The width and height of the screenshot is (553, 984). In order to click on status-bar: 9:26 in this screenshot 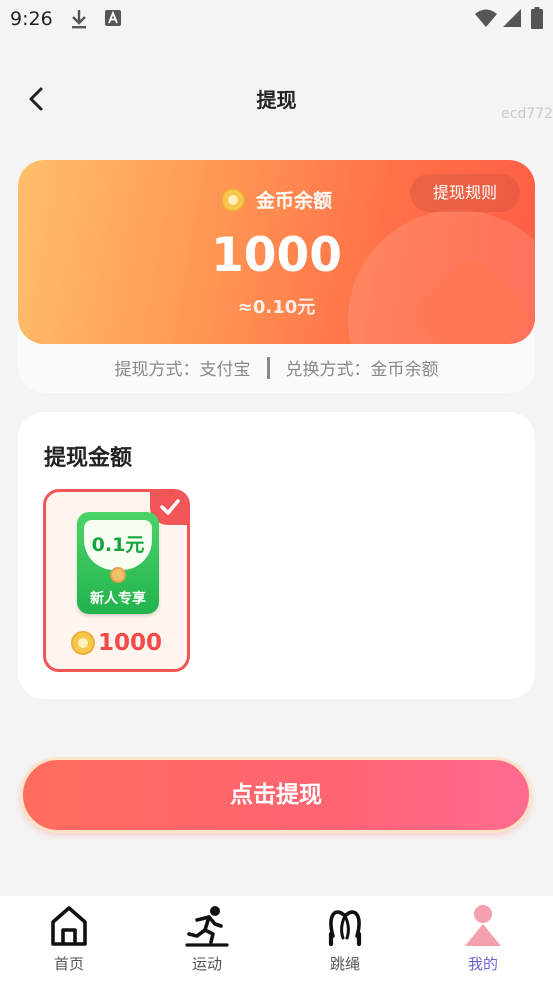, I will do `click(276, 20)`.